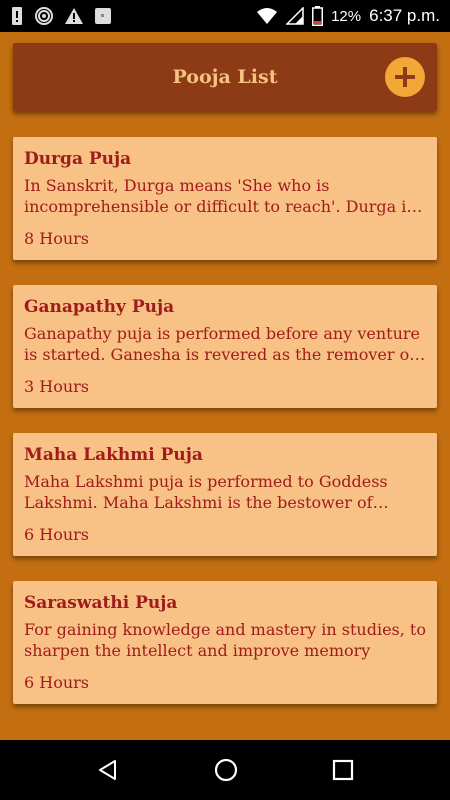 This screenshot has height=800, width=450. I want to click on battery-icon, so click(318, 16).